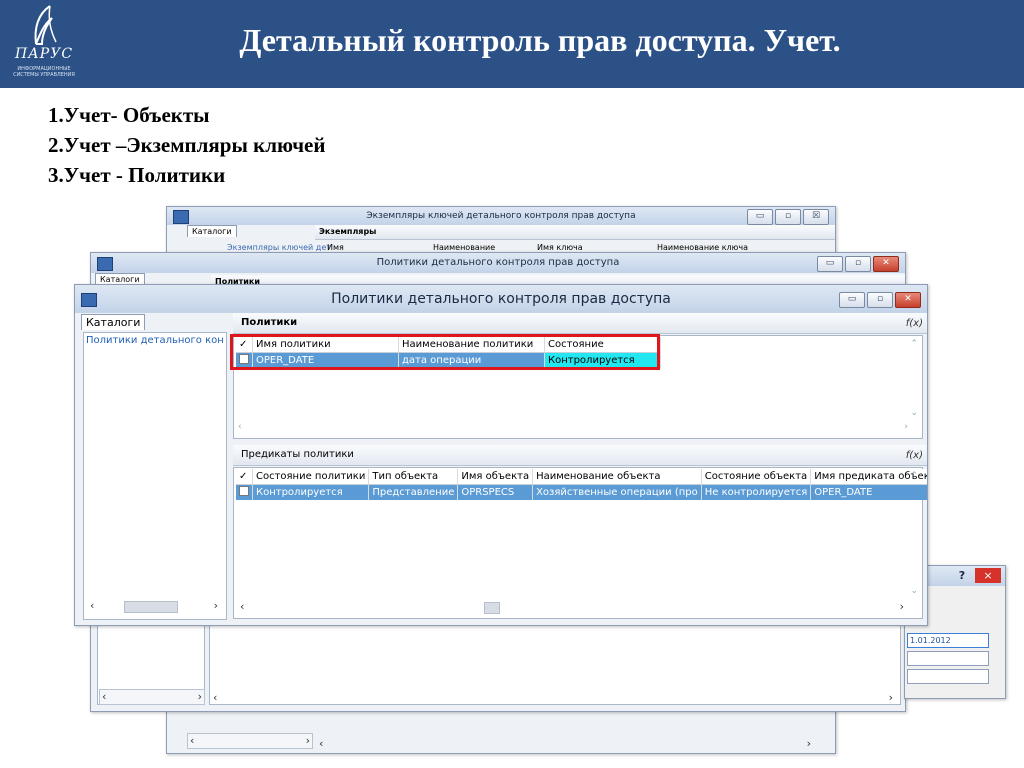 The height and width of the screenshot is (768, 1024). Describe the element at coordinates (311, 492) in the screenshot. I see `policy-state-cell: Контролируется` at that location.